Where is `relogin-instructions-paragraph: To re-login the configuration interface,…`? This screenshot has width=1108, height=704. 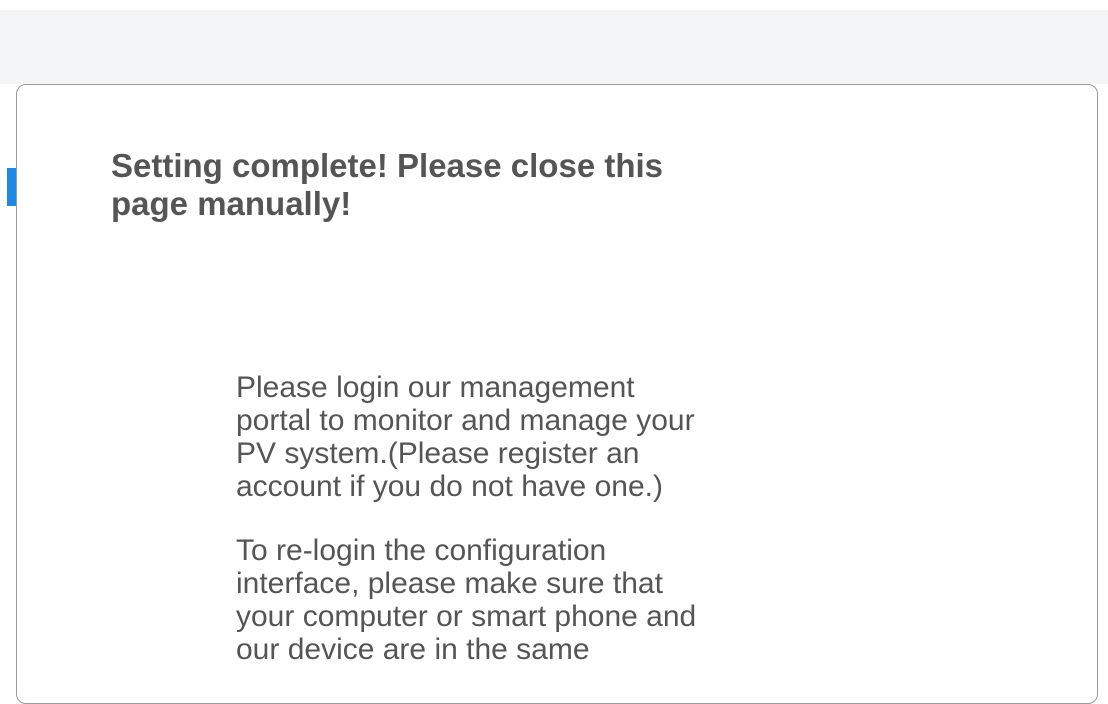
relogin-instructions-paragraph: To re-login the configuration interface,… is located at coordinates (466, 600).